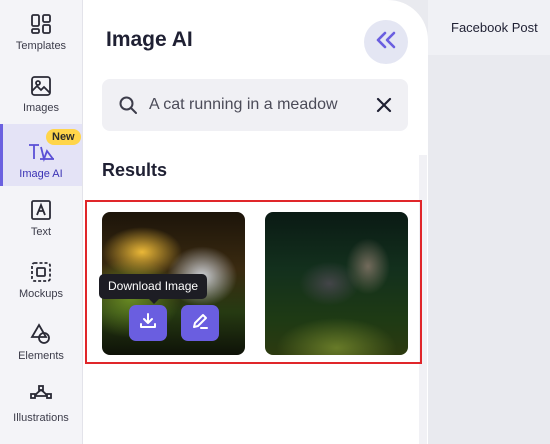  I want to click on elements-icon, so click(41, 334).